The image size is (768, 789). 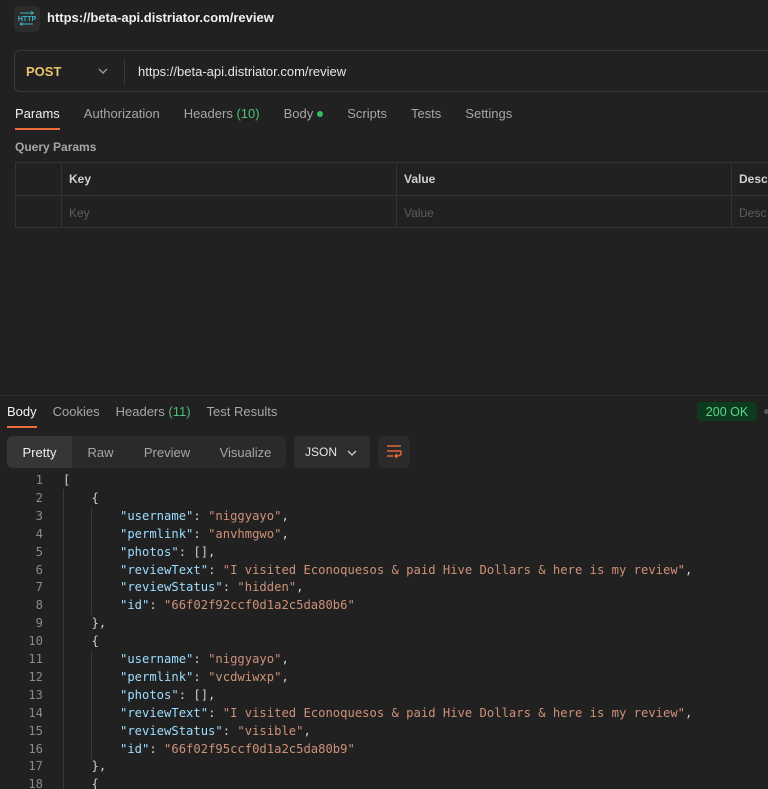 I want to click on tab-authorization: Authorization, so click(x=122, y=119).